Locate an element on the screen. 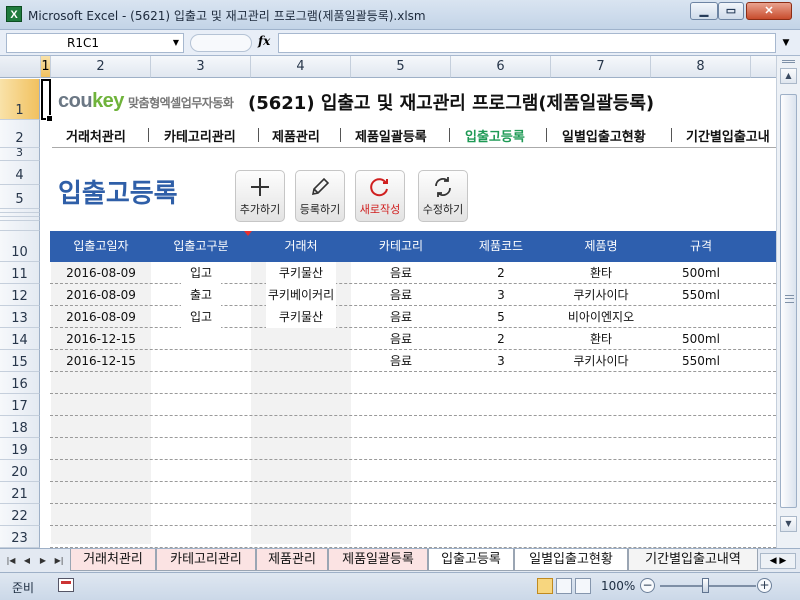  scroll-thumb is located at coordinates (788, 301).